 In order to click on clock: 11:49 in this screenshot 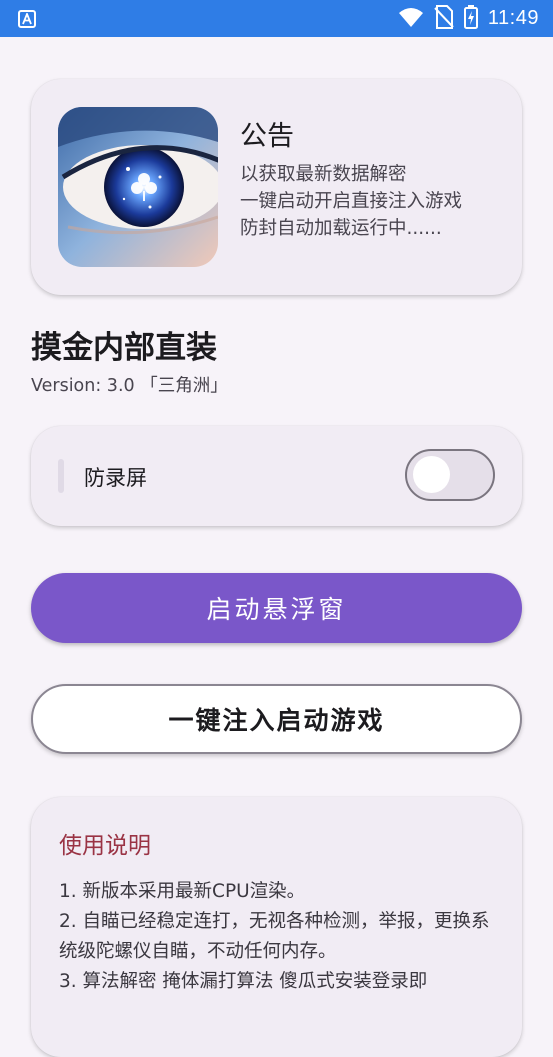, I will do `click(513, 18)`.